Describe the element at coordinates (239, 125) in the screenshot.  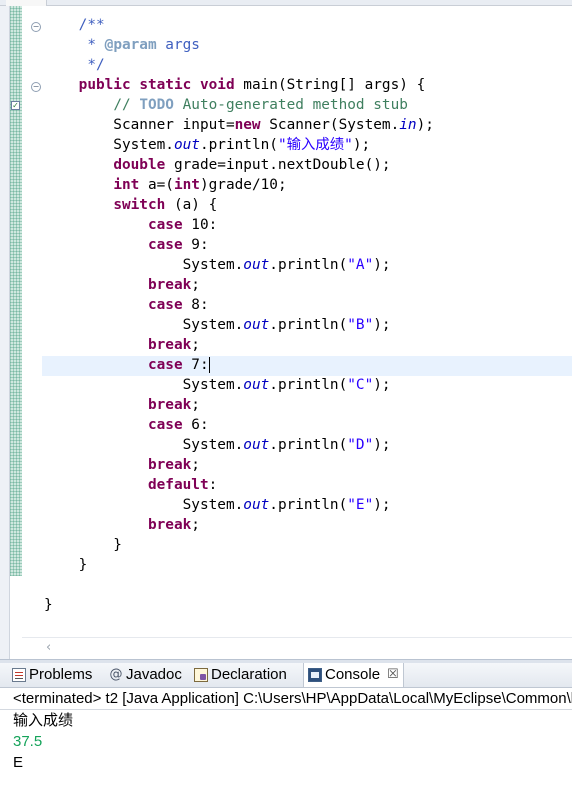
I see `code-line: Scanner input=new Scanner(System.in);` at that location.